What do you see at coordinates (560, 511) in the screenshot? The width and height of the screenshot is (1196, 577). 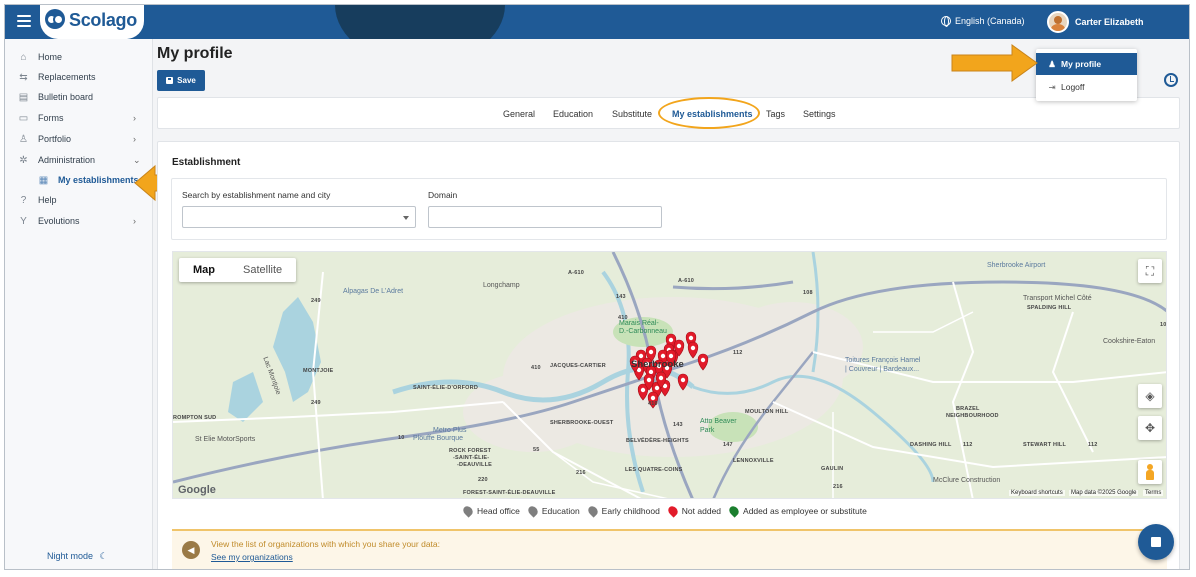 I see `legend-label: Education` at bounding box center [560, 511].